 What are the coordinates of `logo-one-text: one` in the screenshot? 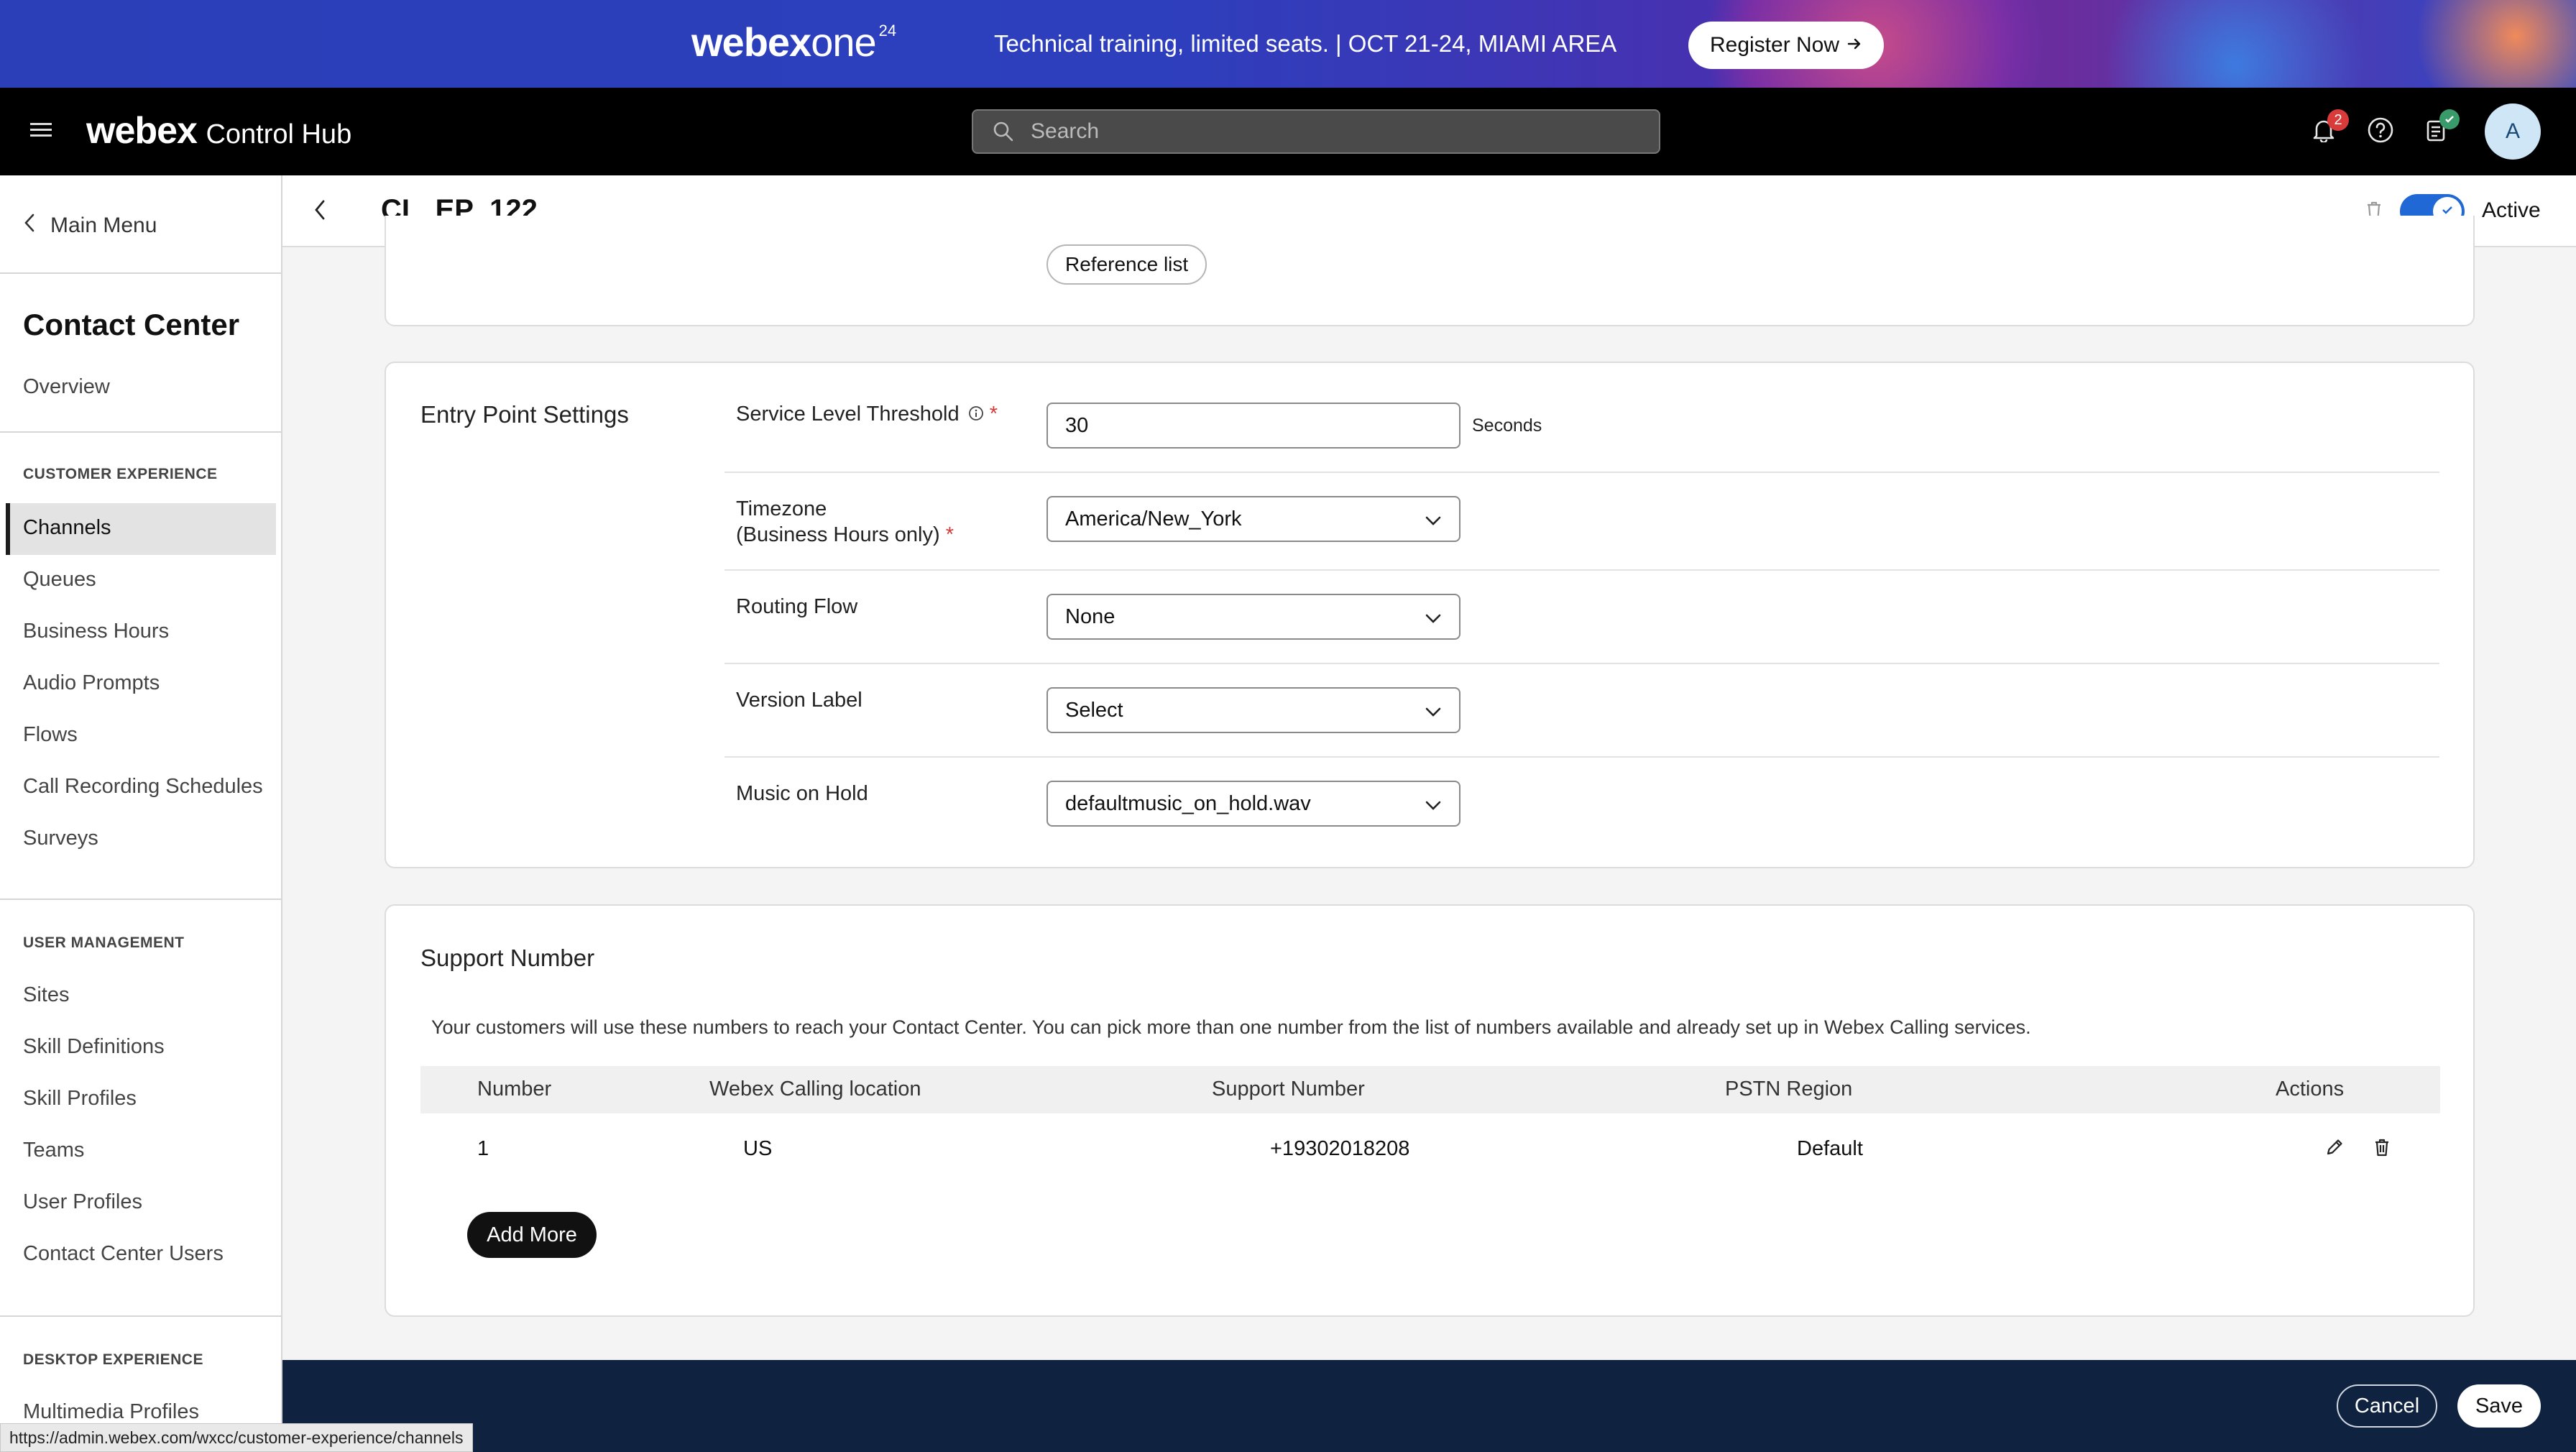 It's located at (843, 42).